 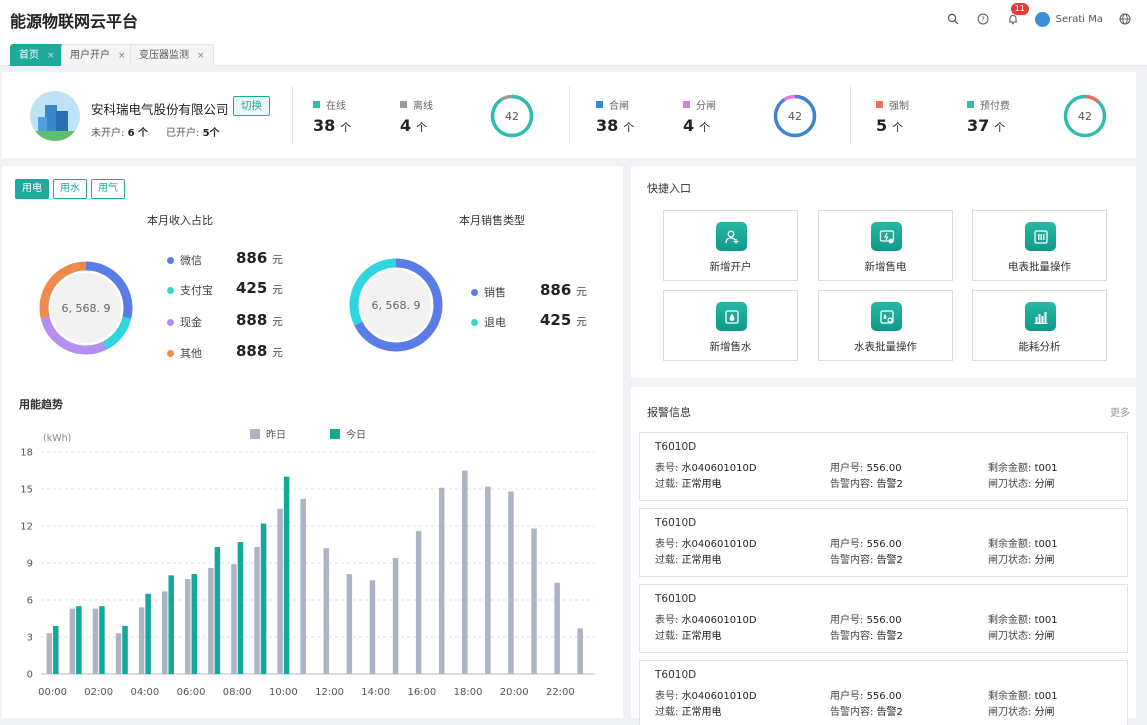 I want to click on online-offline-ring: 42, so click(x=512, y=116).